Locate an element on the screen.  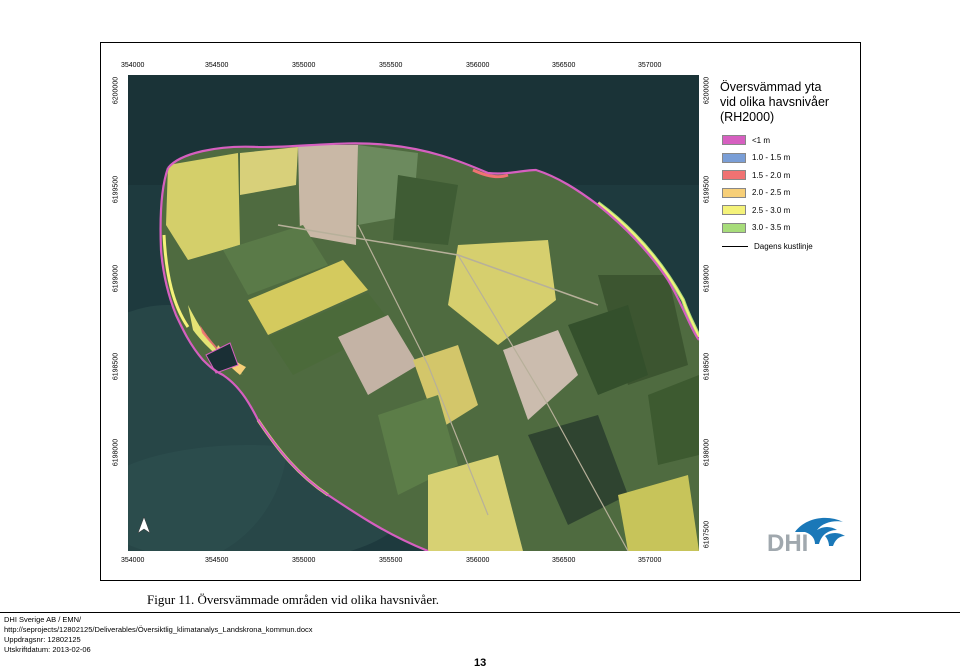
legend-item: 2.0 - 2.5 m is located at coordinates (756, 193).